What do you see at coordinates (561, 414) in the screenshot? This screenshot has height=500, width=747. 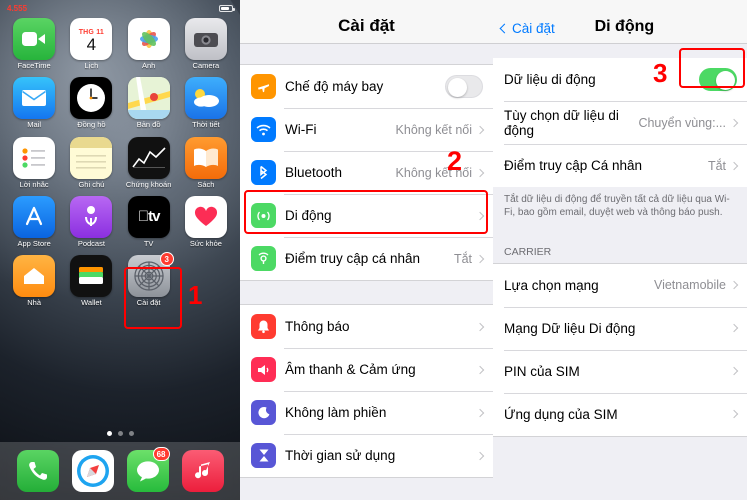 I see `row-label: Ứng dụng của SIM` at bounding box center [561, 414].